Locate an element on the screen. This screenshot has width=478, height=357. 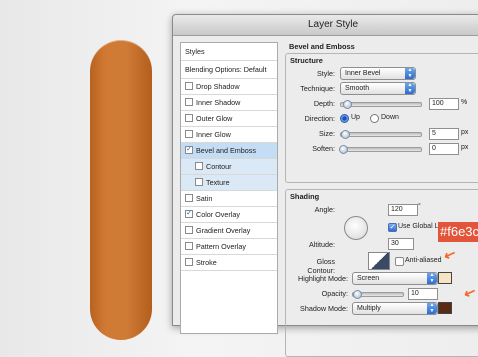
style-label: Style: is located at coordinates (326, 73).